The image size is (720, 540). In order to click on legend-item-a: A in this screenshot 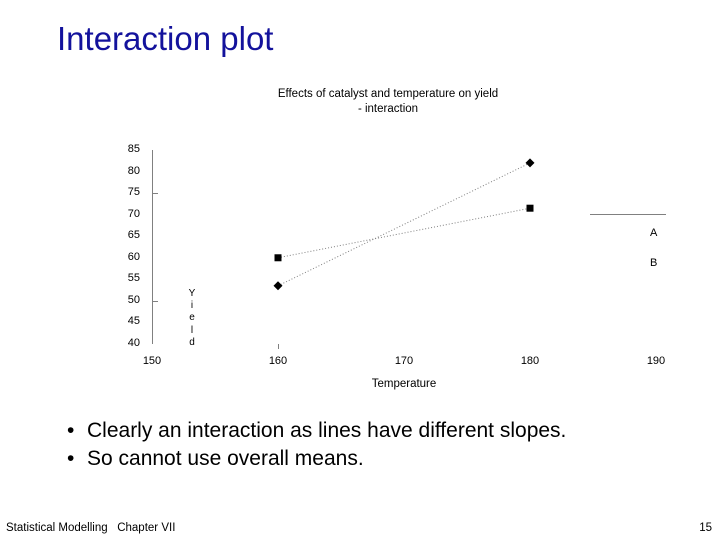, I will do `click(643, 234)`.